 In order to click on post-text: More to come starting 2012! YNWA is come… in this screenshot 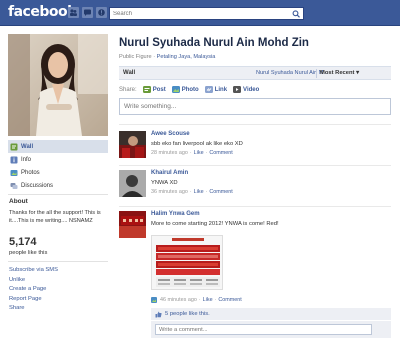, I will do `click(215, 224)`.